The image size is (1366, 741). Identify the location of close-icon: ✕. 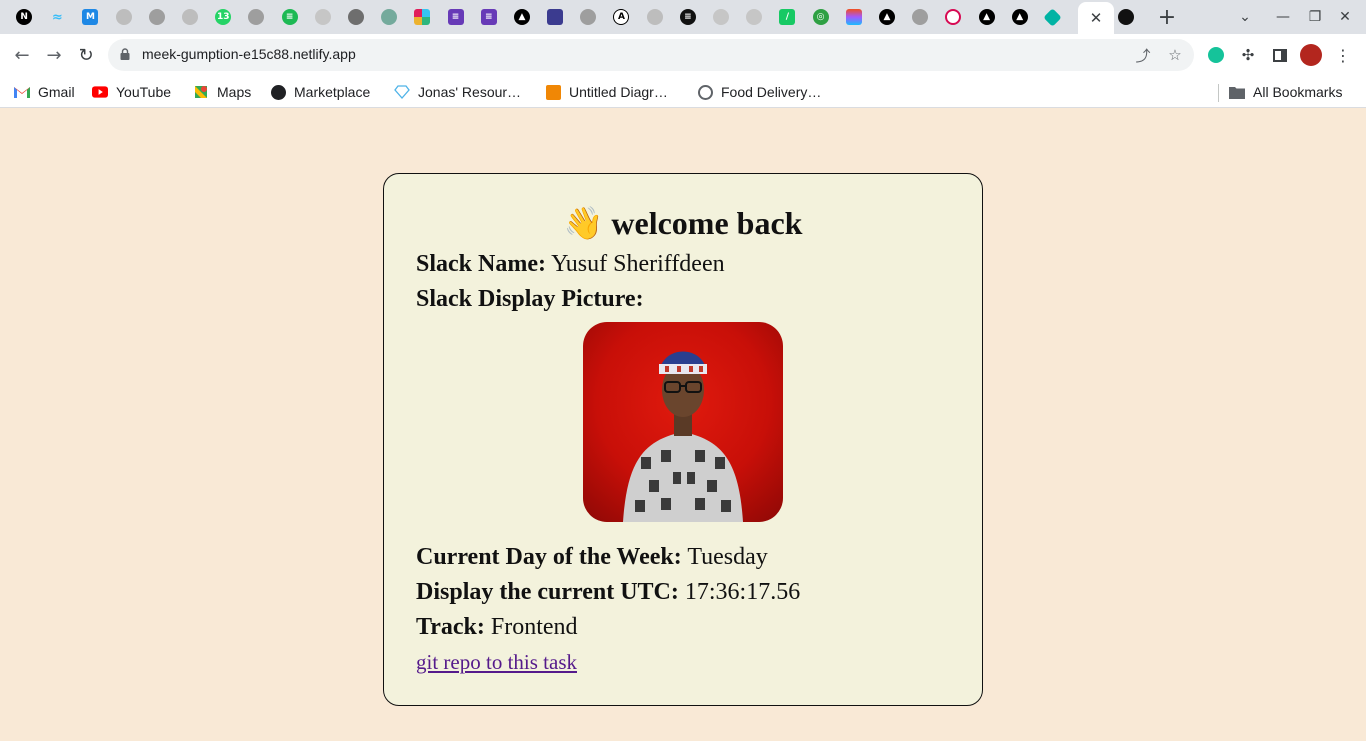
(1096, 18).